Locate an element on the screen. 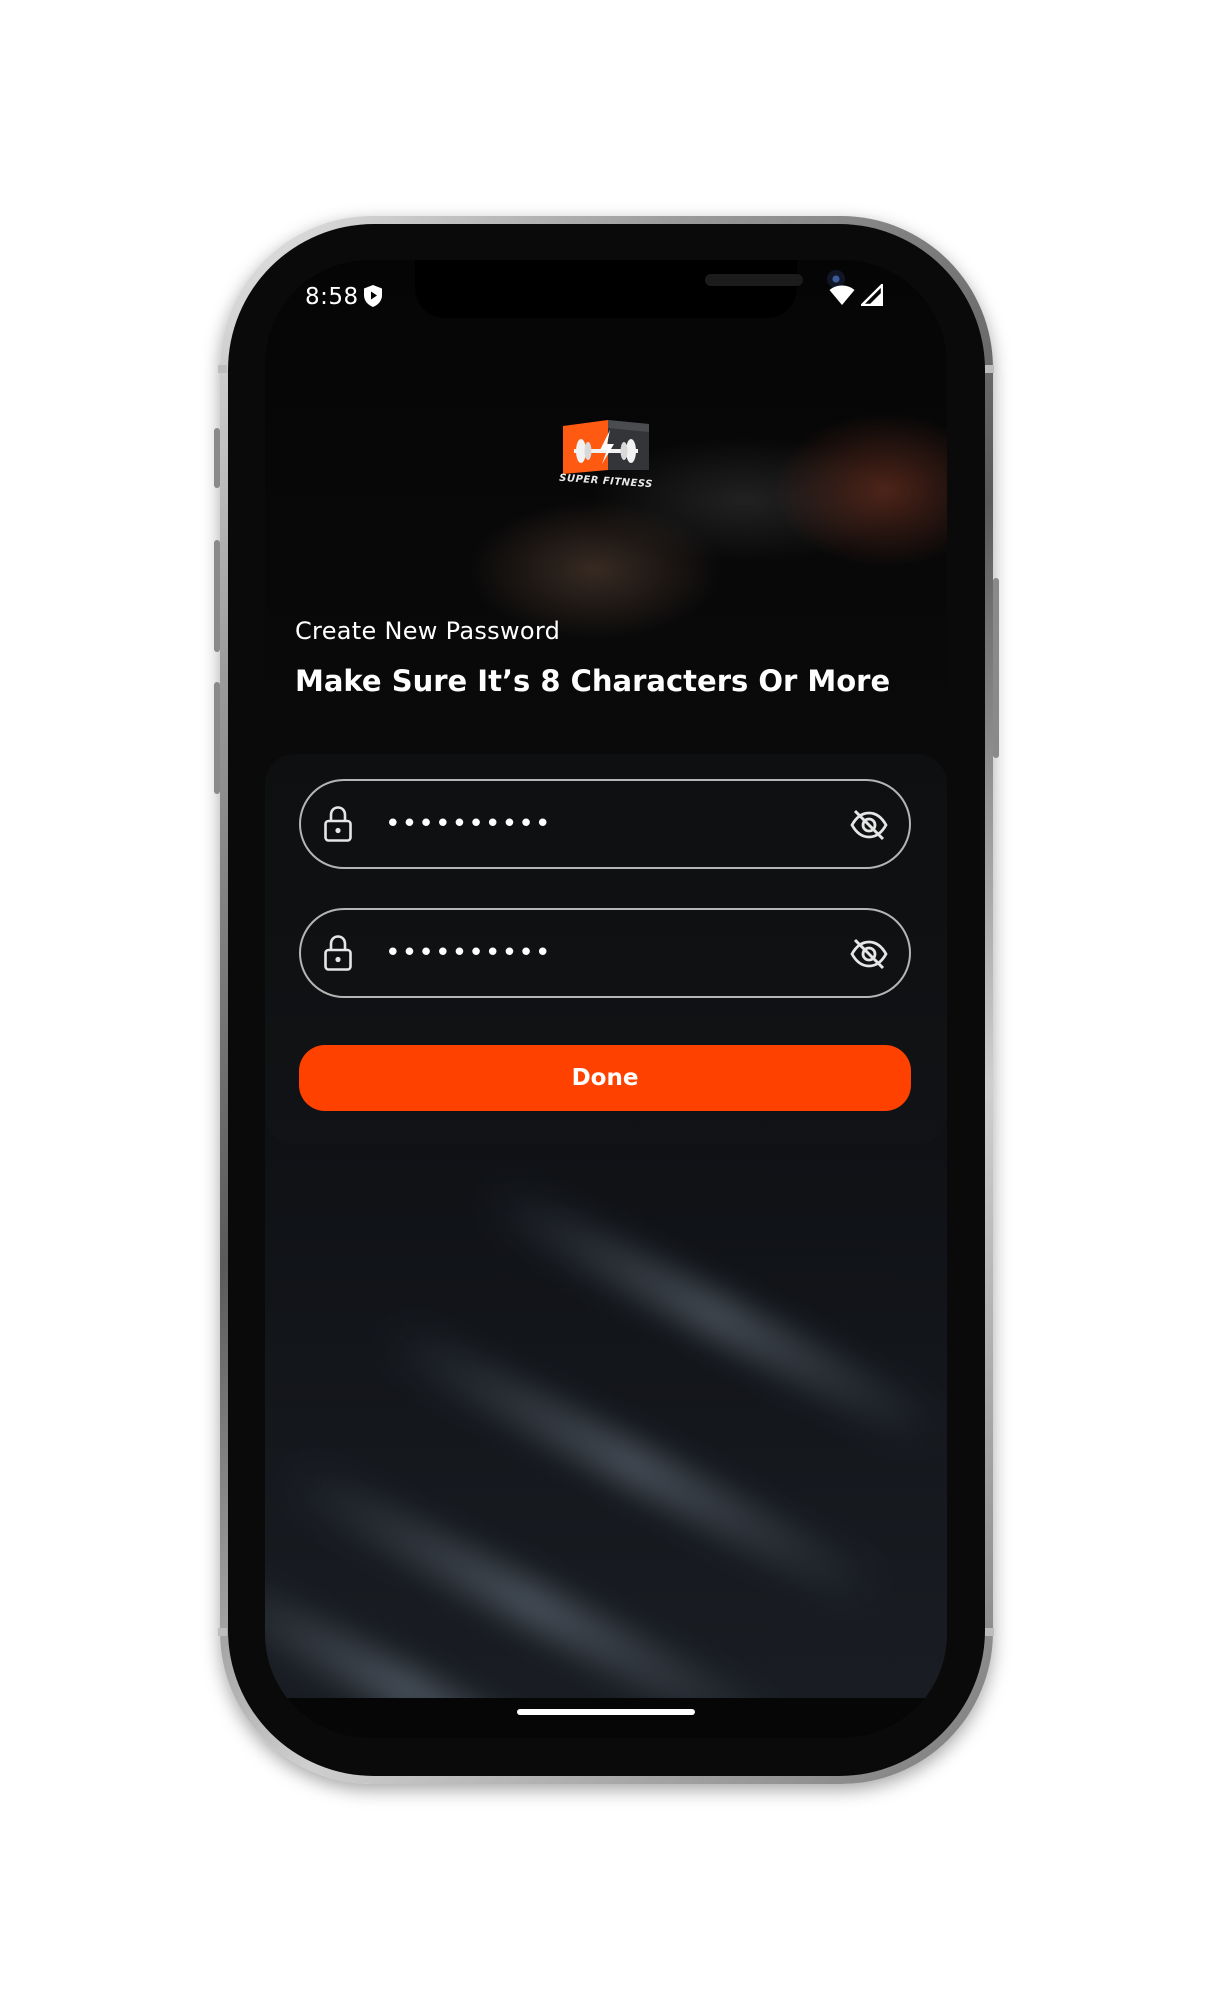 The height and width of the screenshot is (1999, 1212). done-button: Done is located at coordinates (605, 1078).